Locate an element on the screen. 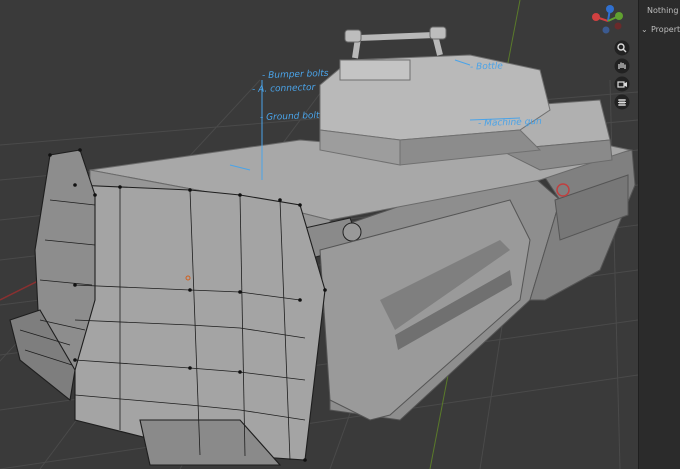  annotation-ground-bolt: - Ground bolt is located at coordinates (289, 117).